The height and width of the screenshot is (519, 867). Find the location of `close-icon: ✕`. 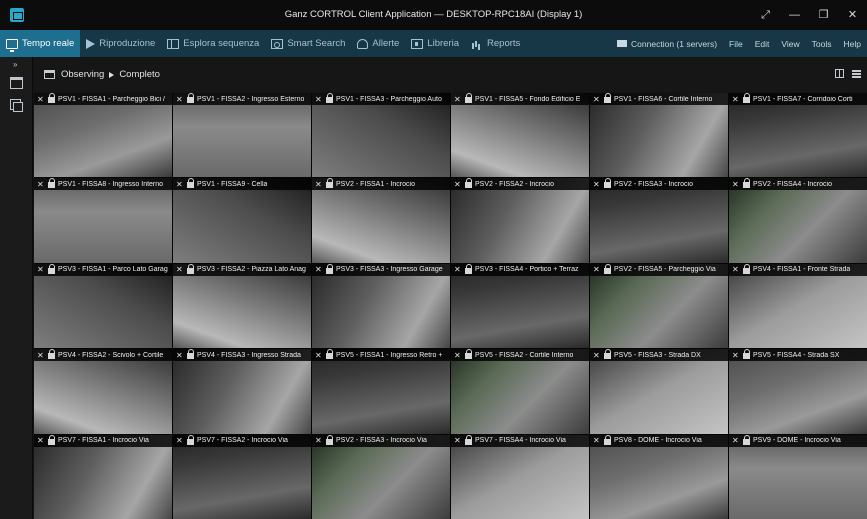

close-icon: ✕ is located at coordinates (852, 15).